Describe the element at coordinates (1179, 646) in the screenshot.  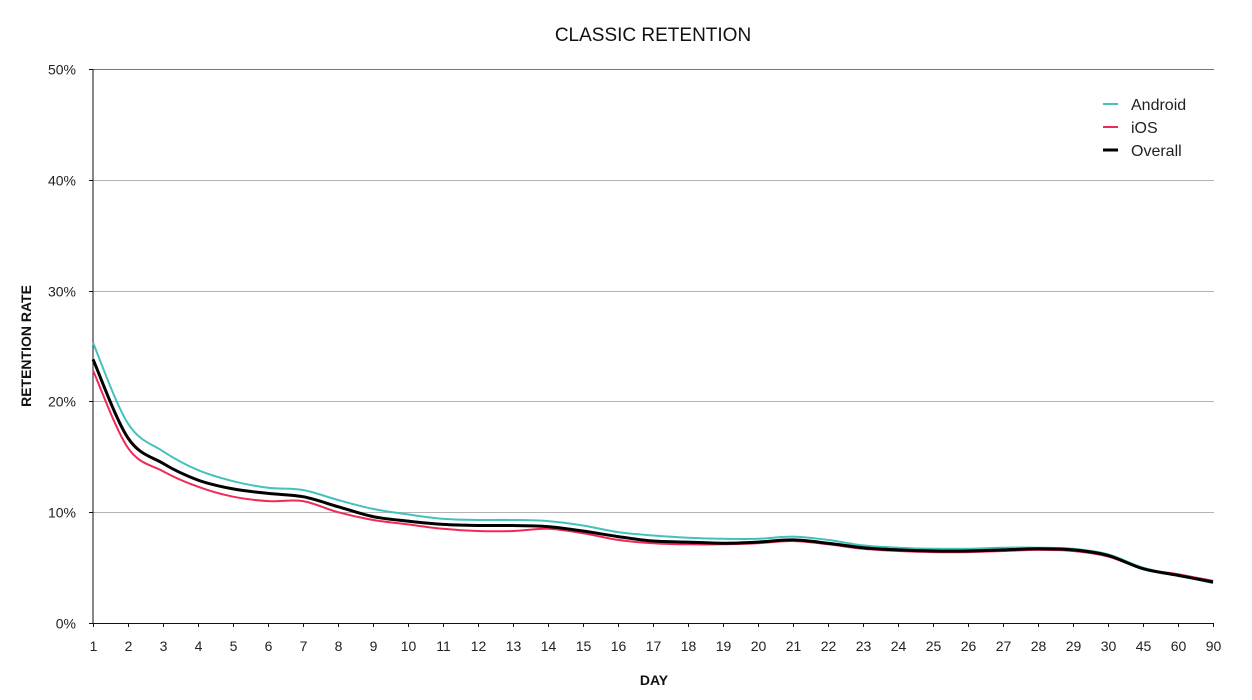
I see `x-tick-label: 60` at that location.